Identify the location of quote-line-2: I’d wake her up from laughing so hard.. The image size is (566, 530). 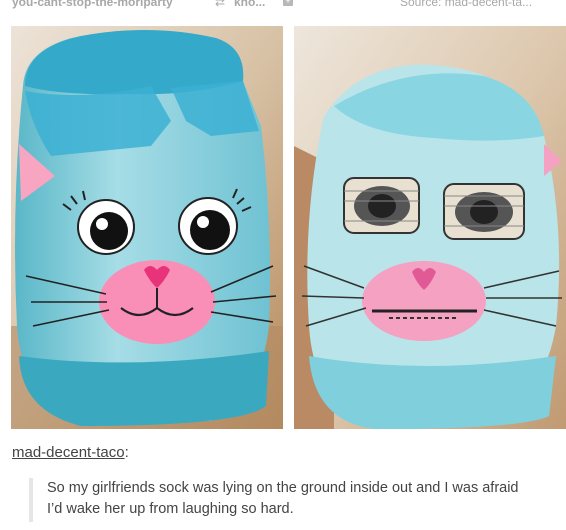
(170, 509).